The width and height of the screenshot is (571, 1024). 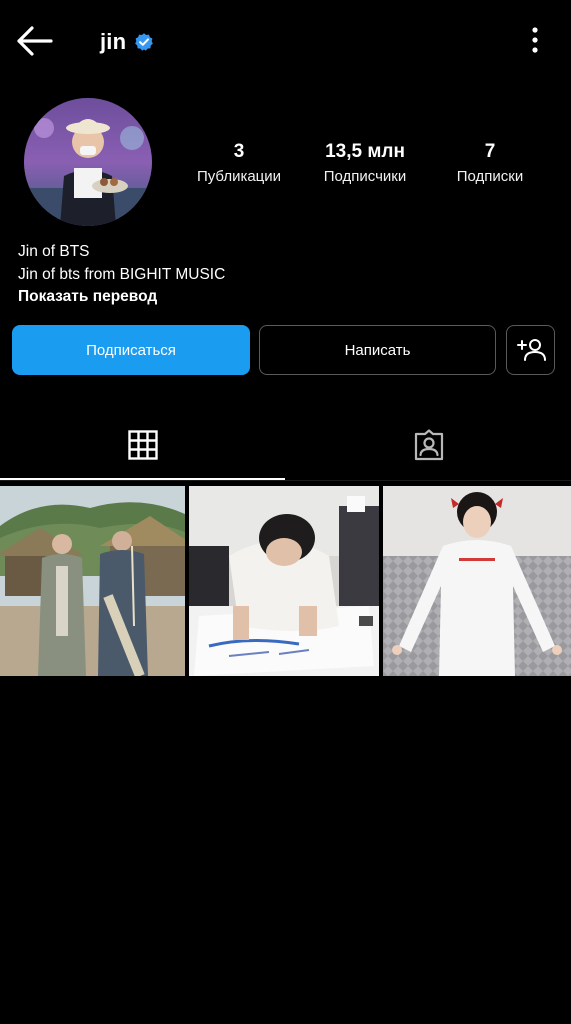 I want to click on grid-icon, so click(x=142, y=445).